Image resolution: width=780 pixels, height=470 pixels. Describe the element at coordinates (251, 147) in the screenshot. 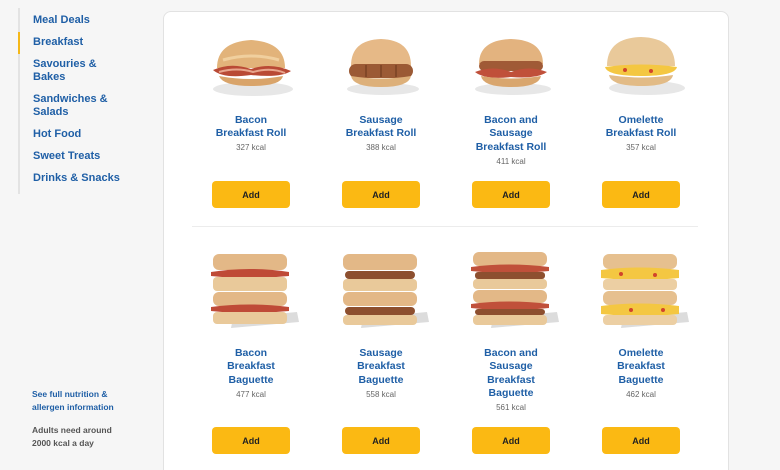

I see `product-kcal: 327 kcal` at that location.